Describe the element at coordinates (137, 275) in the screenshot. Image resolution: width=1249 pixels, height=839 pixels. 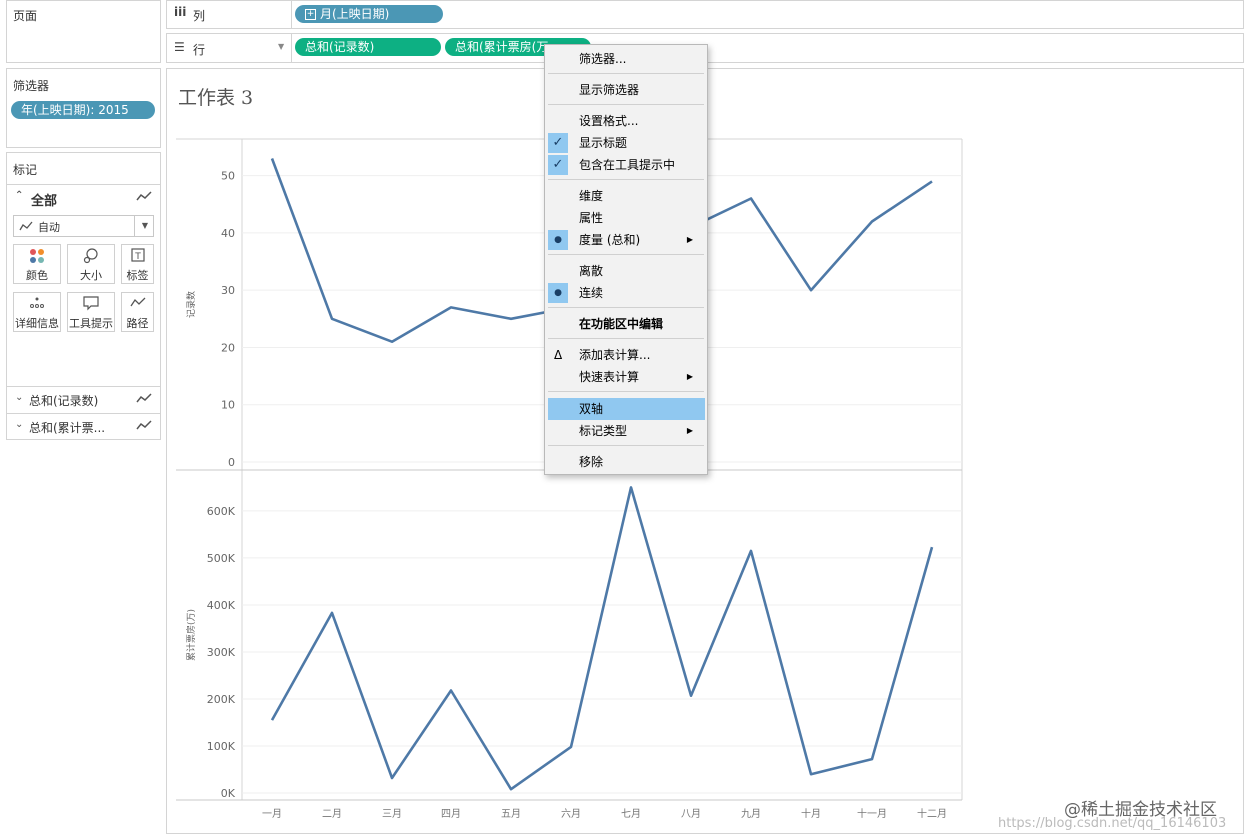
I see `label-button-label: 标签` at that location.